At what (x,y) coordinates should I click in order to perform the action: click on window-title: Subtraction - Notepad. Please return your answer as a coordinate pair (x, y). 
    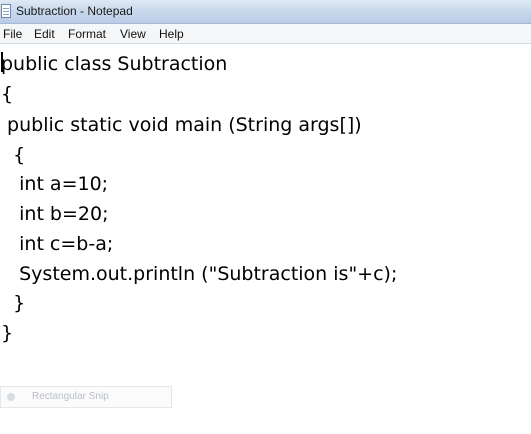
    Looking at the image, I should click on (74, 11).